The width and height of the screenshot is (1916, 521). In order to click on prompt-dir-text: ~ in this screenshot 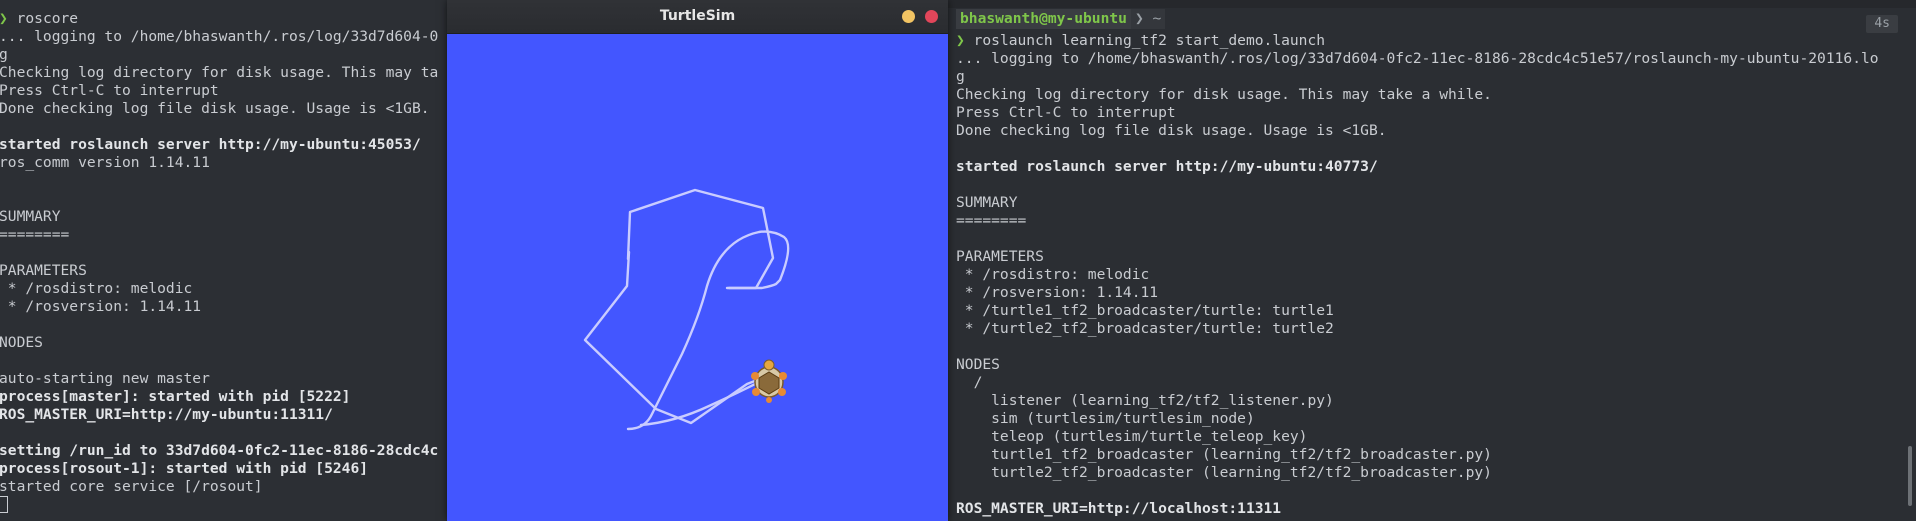, I will do `click(1157, 18)`.